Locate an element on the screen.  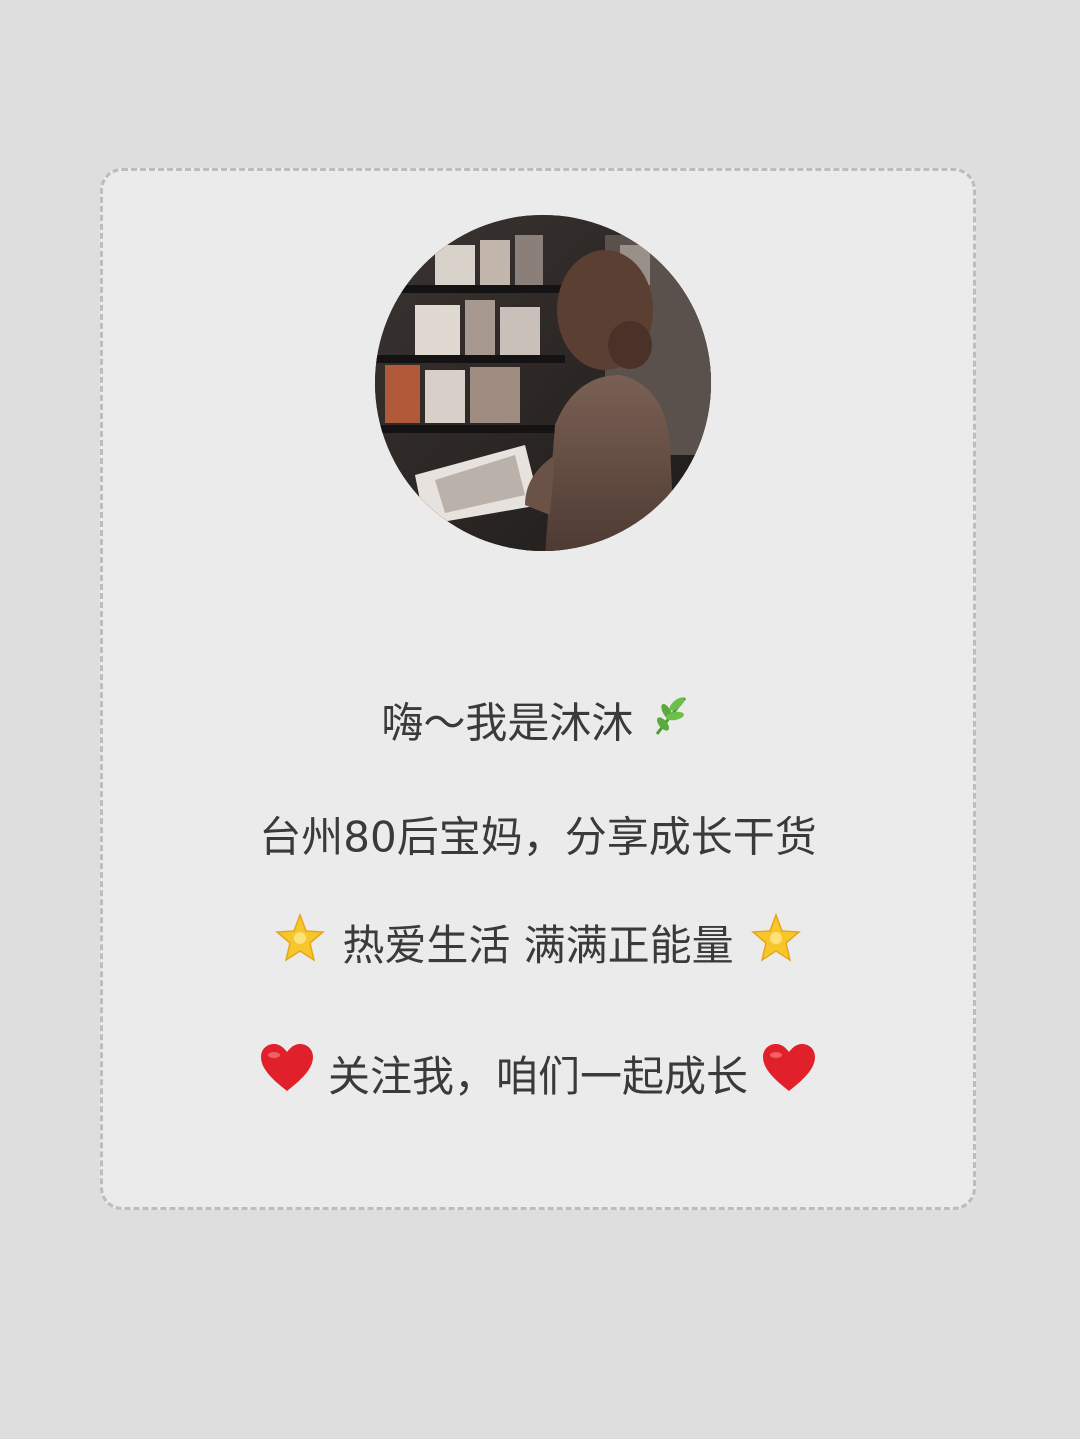
intro-line: 台州80后宝妈，分享成长干货 is located at coordinates (538, 836).